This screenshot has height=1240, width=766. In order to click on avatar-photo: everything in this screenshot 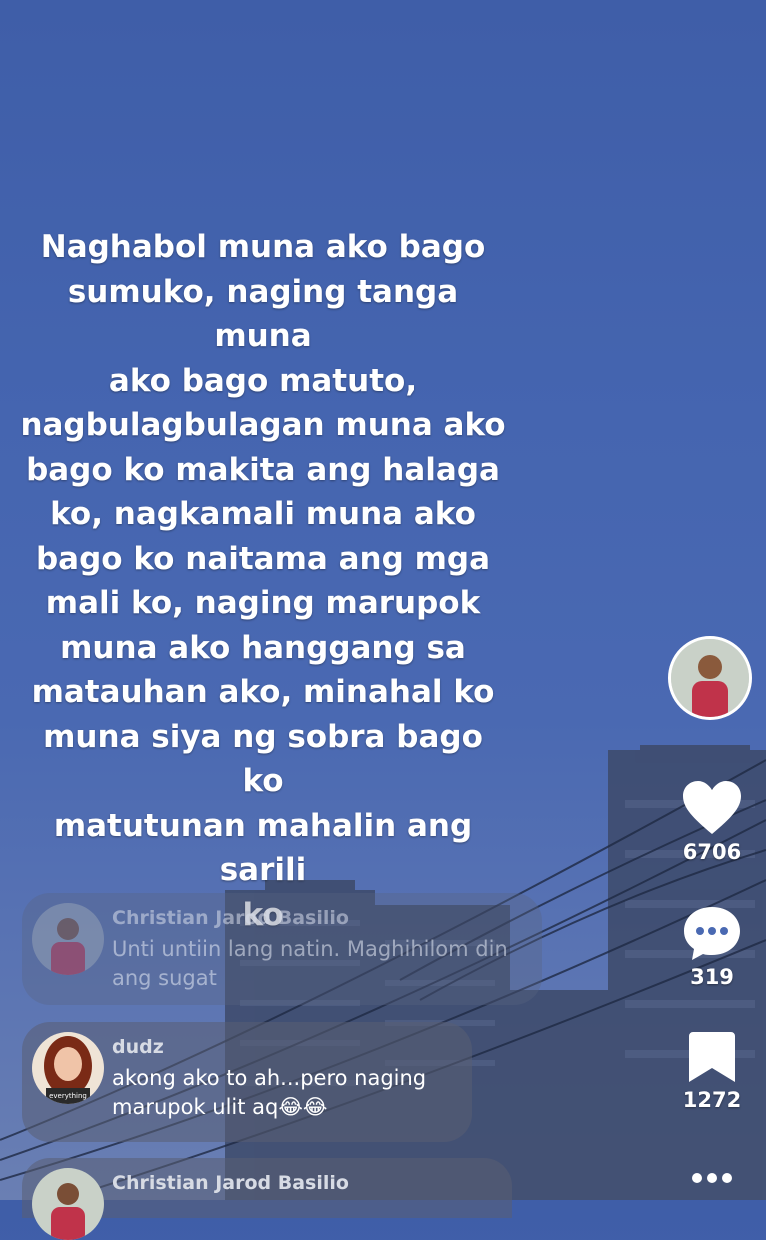, I will do `click(68, 1068)`.